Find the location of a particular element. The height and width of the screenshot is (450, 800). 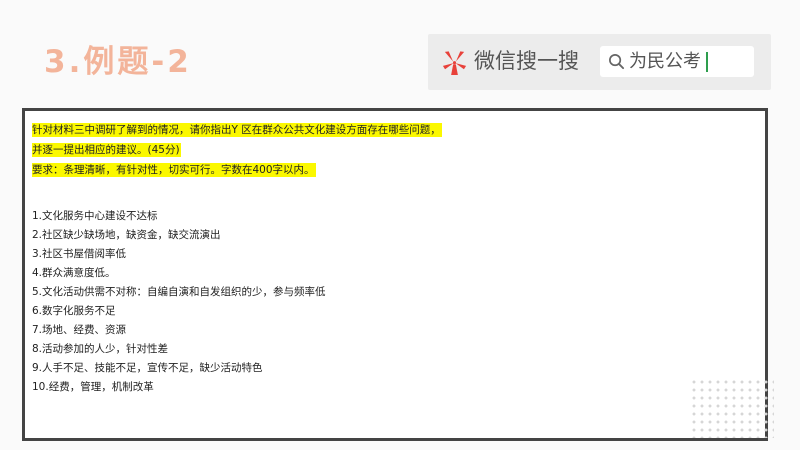

wechat-search-logo-icon is located at coordinates (454, 63).